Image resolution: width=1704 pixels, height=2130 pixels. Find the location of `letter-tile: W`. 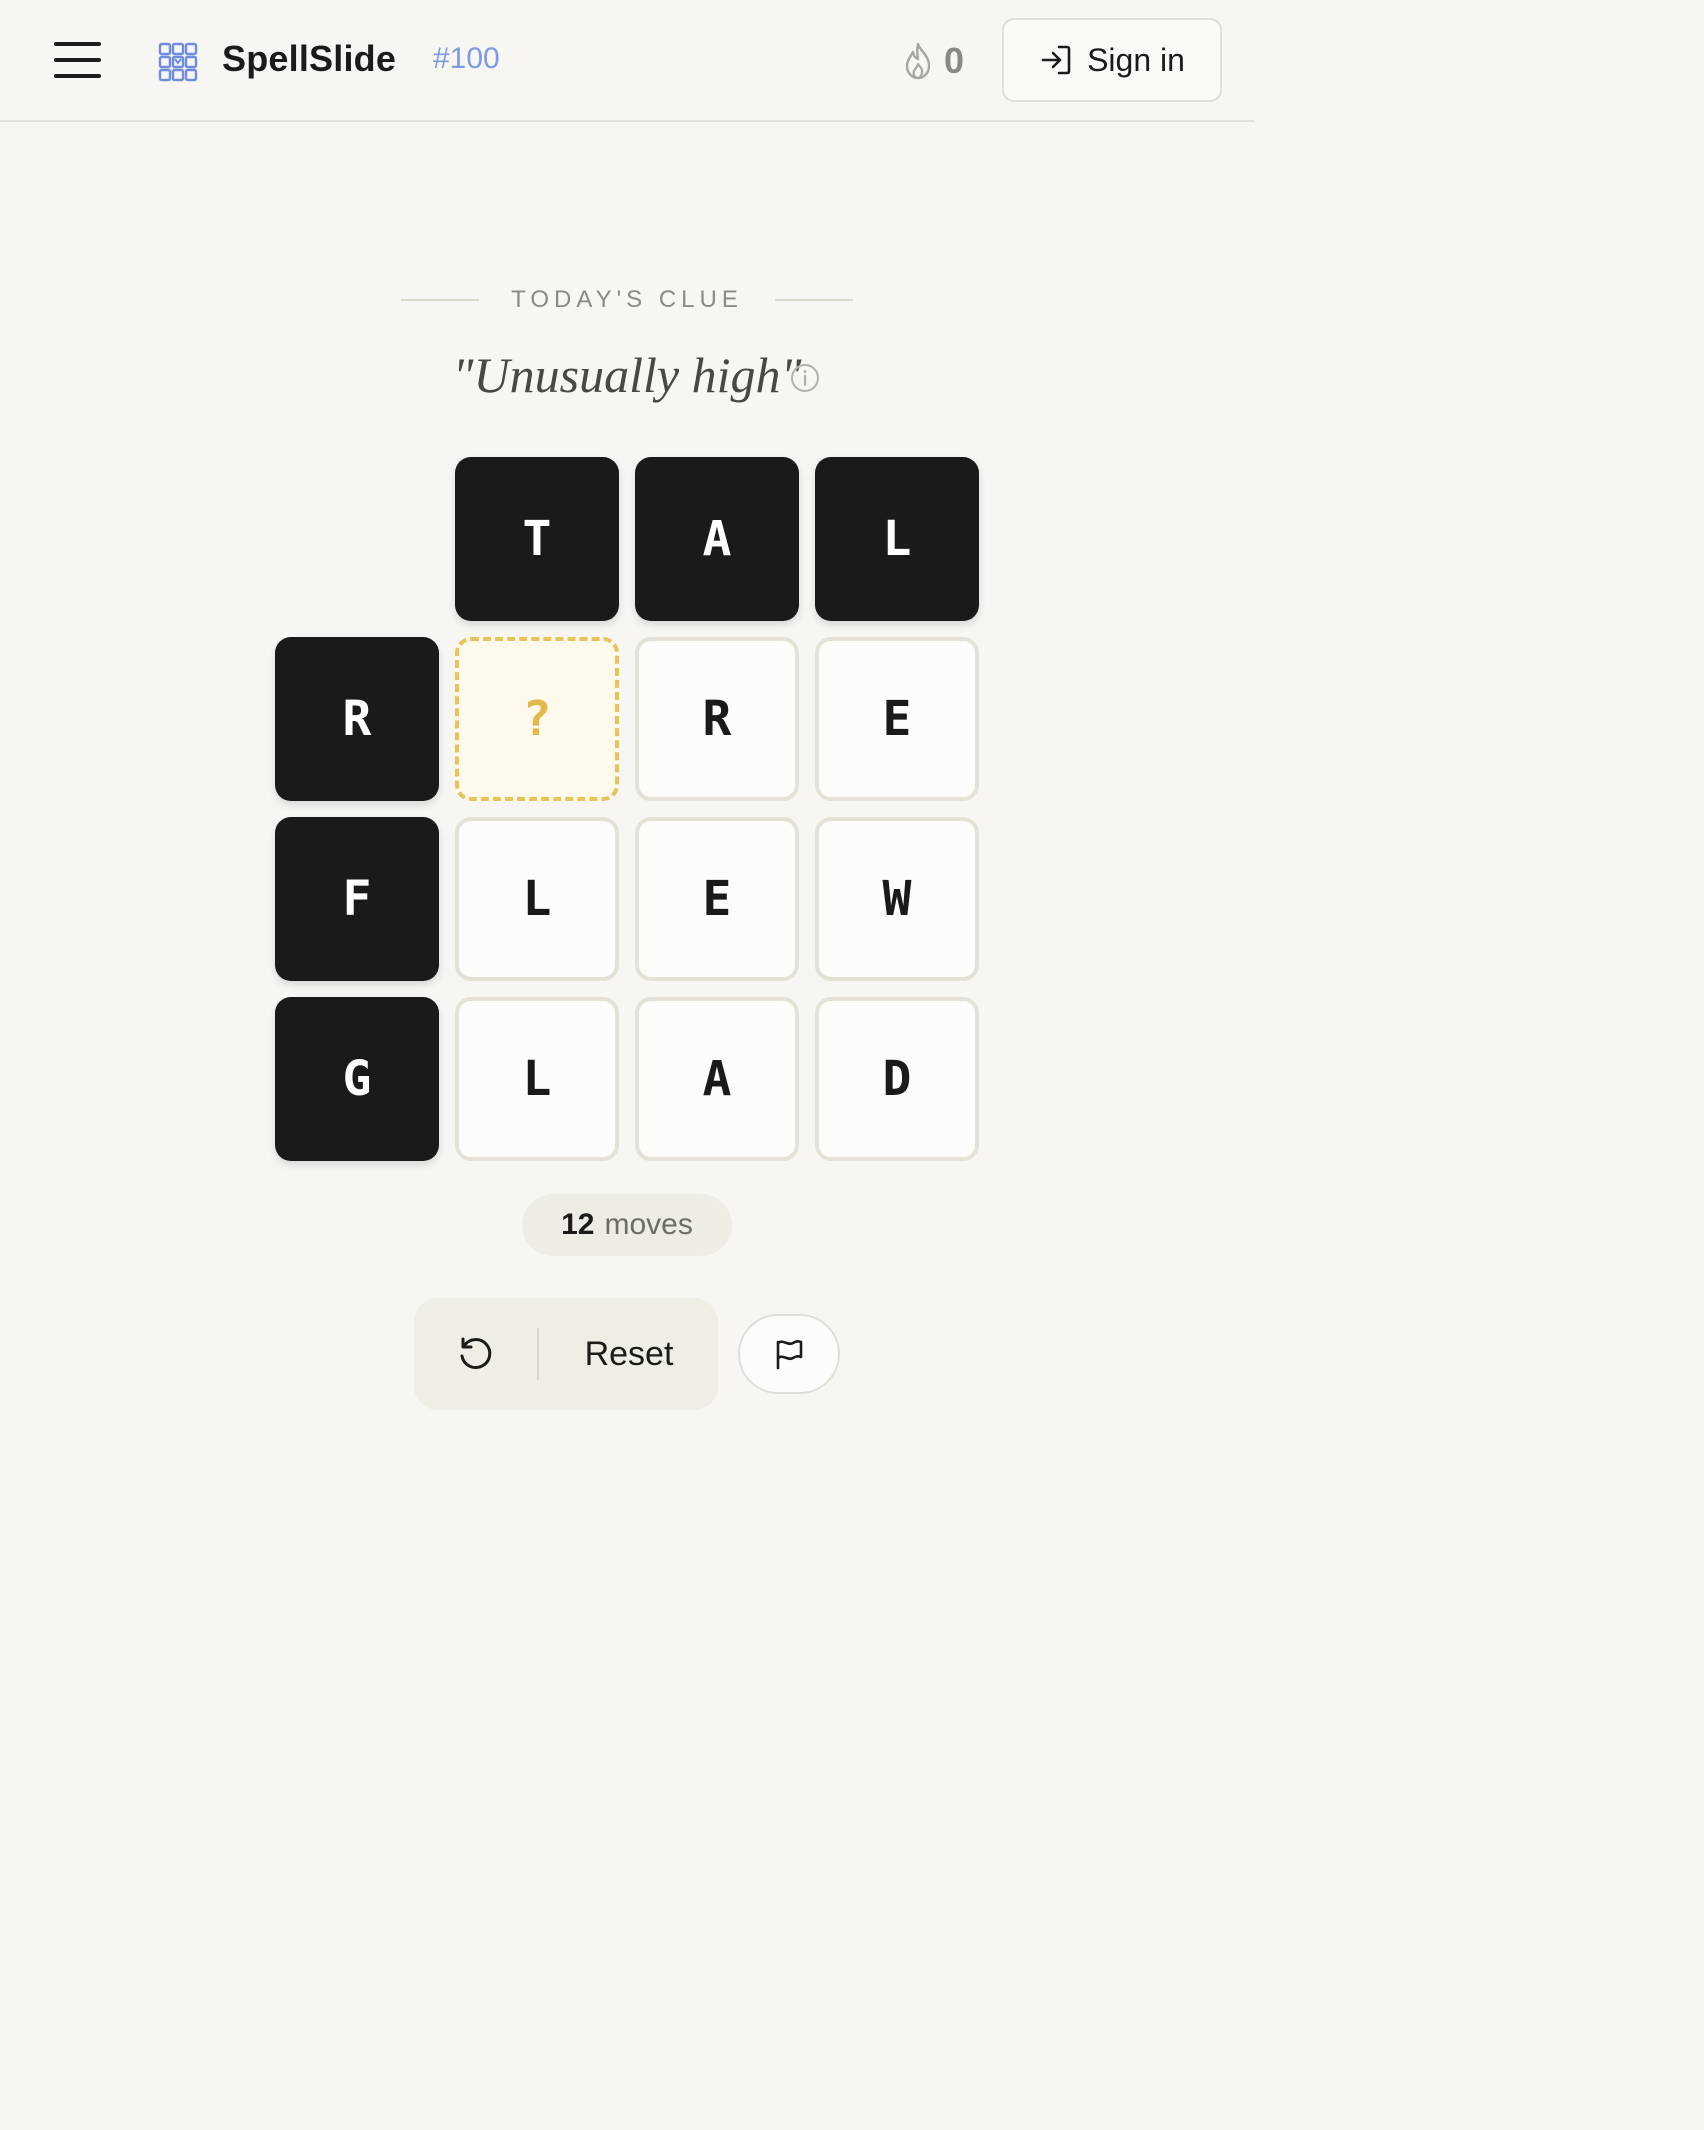

letter-tile: W is located at coordinates (897, 899).